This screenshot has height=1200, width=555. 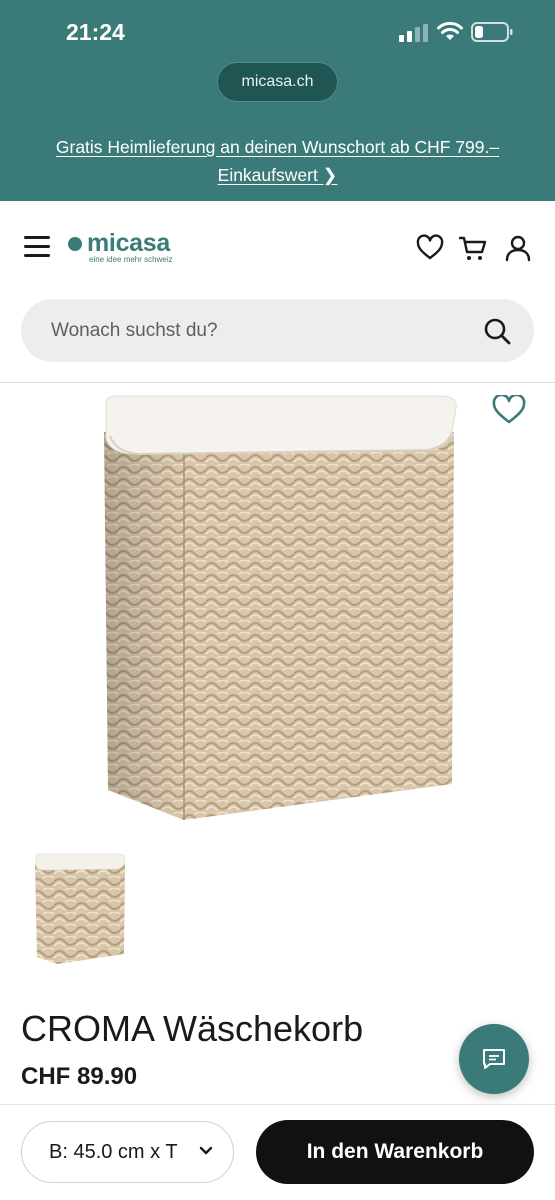 What do you see at coordinates (277, 31) in the screenshot?
I see `status-bar: 21:24` at bounding box center [277, 31].